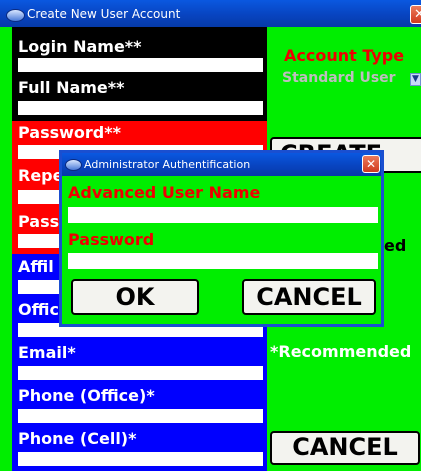 This screenshot has width=421, height=471. What do you see at coordinates (140, 108) in the screenshot?
I see `full-name-field` at bounding box center [140, 108].